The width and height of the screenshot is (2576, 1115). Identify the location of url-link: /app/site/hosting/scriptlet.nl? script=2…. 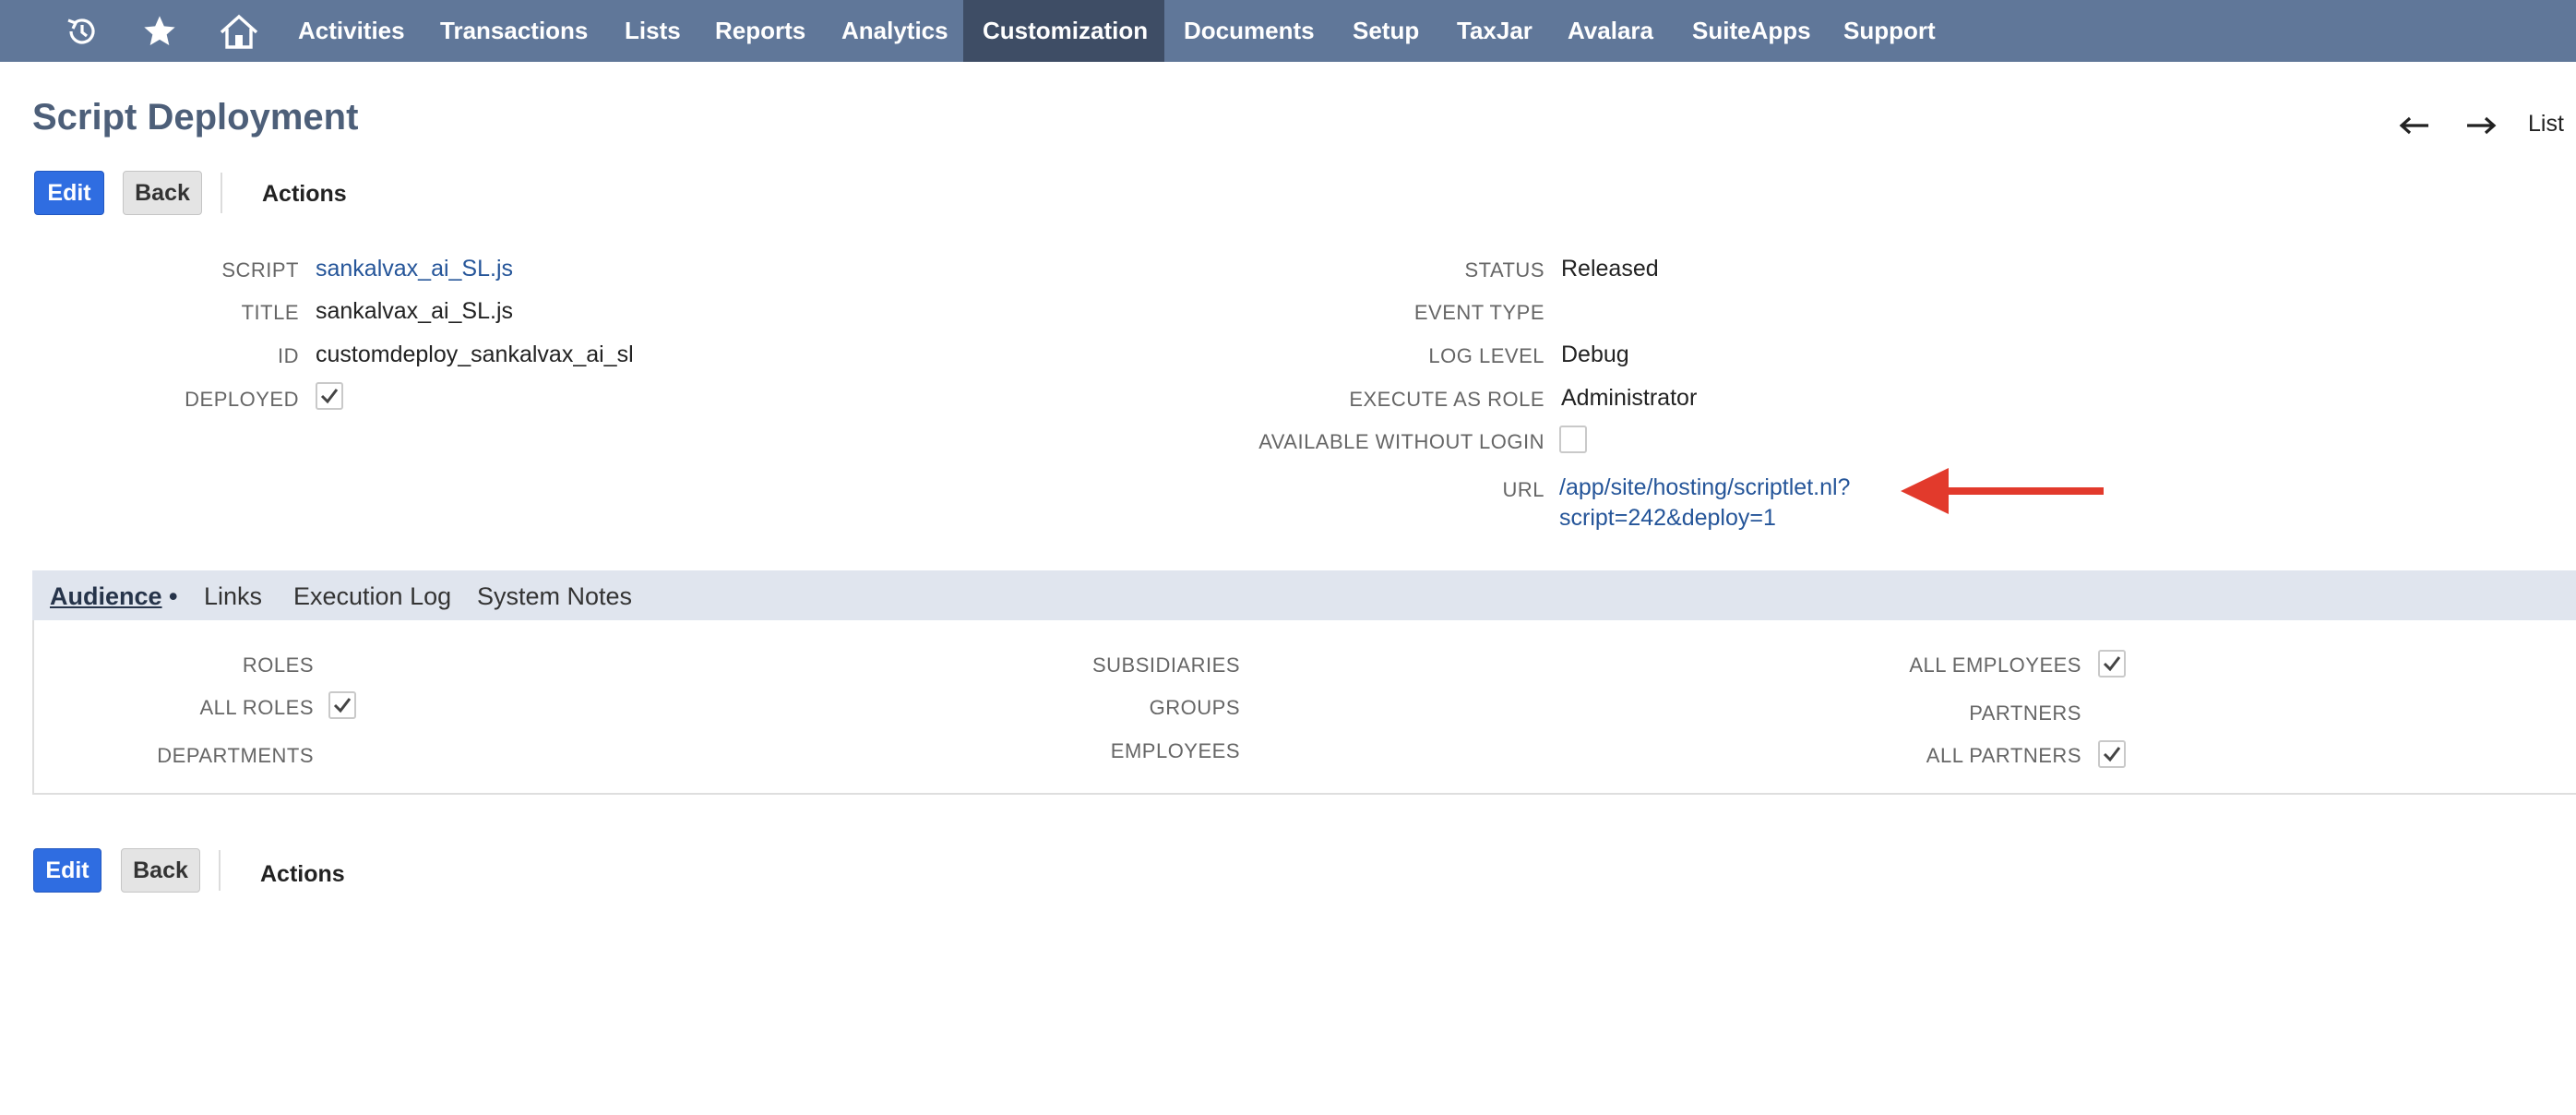
(1704, 504).